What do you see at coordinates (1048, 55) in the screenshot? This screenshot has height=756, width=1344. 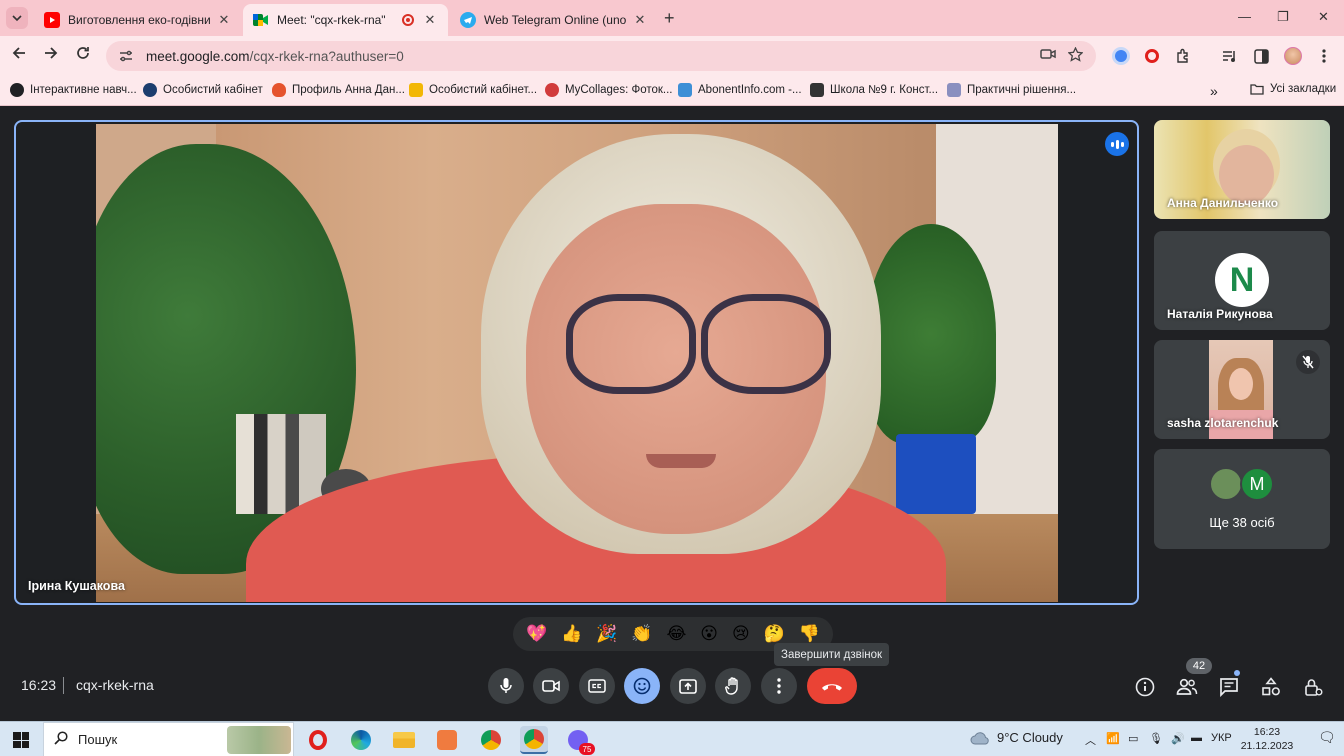 I see `camera-in-use-icon` at bounding box center [1048, 55].